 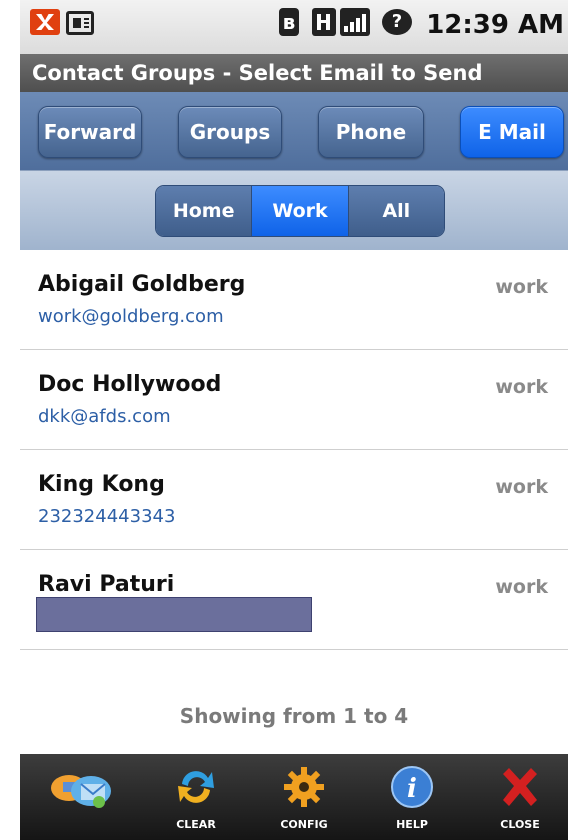 I want to click on bluetooth-icon: ʙ, so click(x=289, y=22).